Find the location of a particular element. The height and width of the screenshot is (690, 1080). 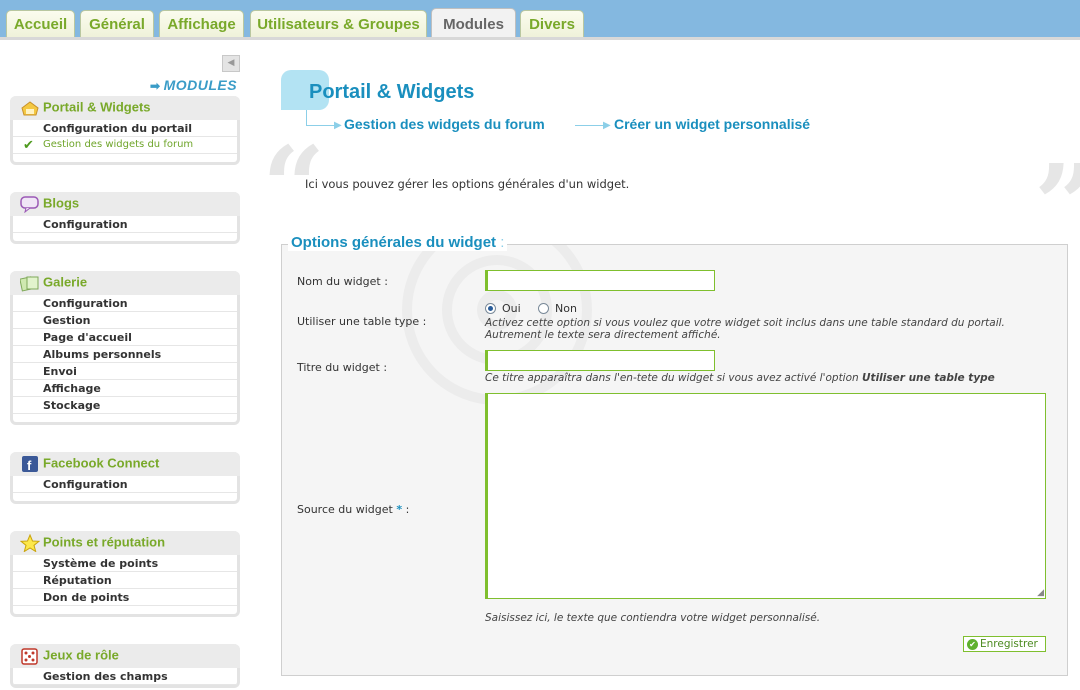

sidebar-item-label: Gestion des widgets du forum is located at coordinates (118, 144).